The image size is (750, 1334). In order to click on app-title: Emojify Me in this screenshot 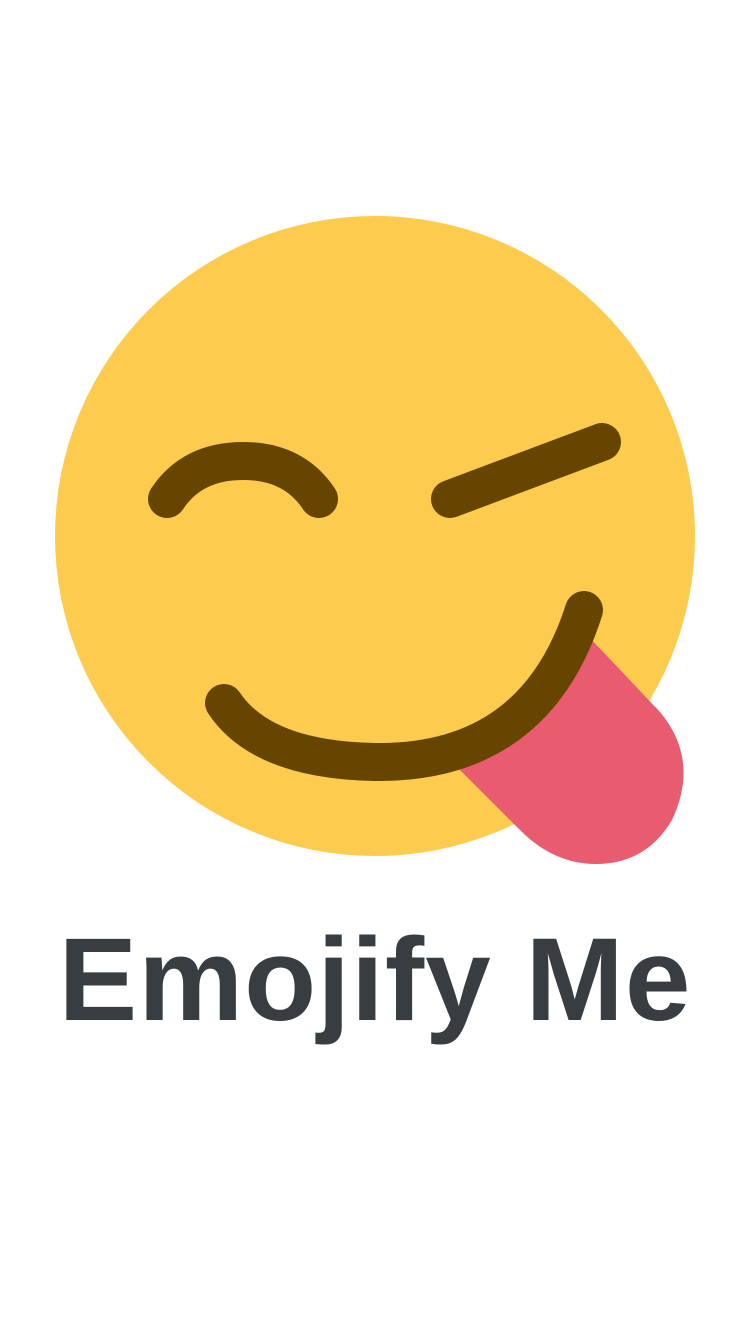, I will do `click(375, 980)`.